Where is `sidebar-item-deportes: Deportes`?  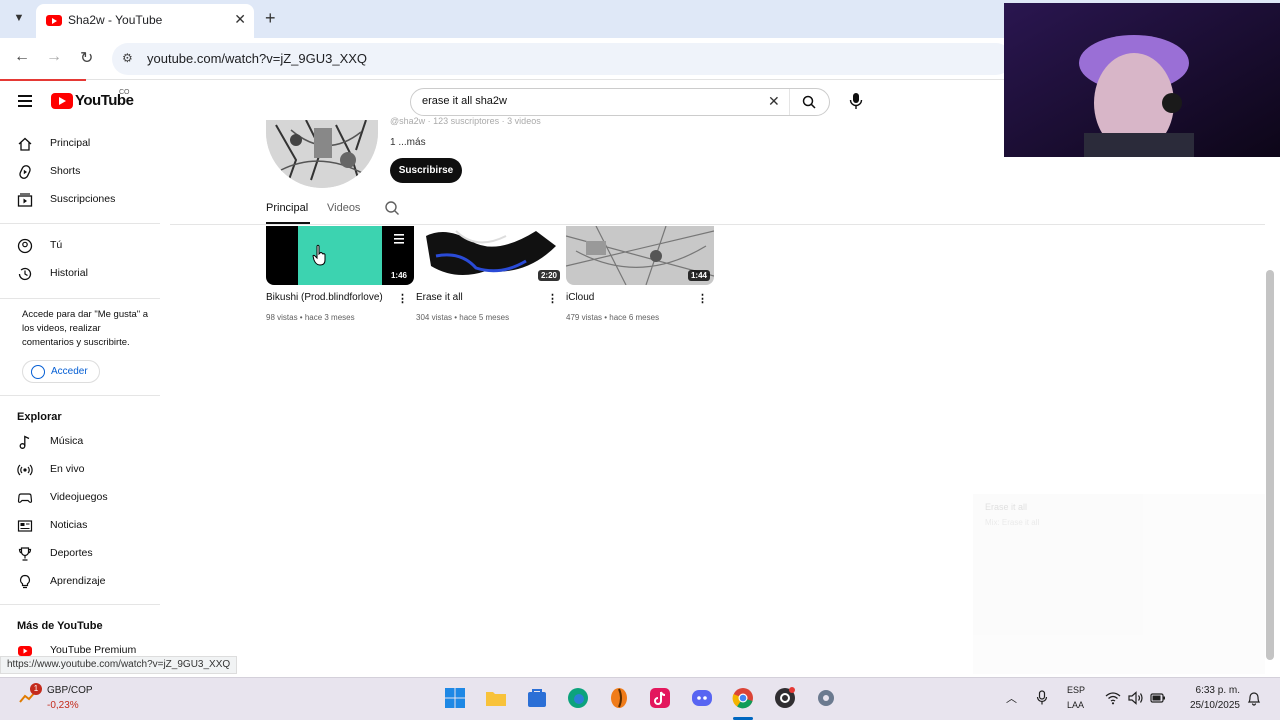
sidebar-item-deportes: Deportes is located at coordinates (87, 555).